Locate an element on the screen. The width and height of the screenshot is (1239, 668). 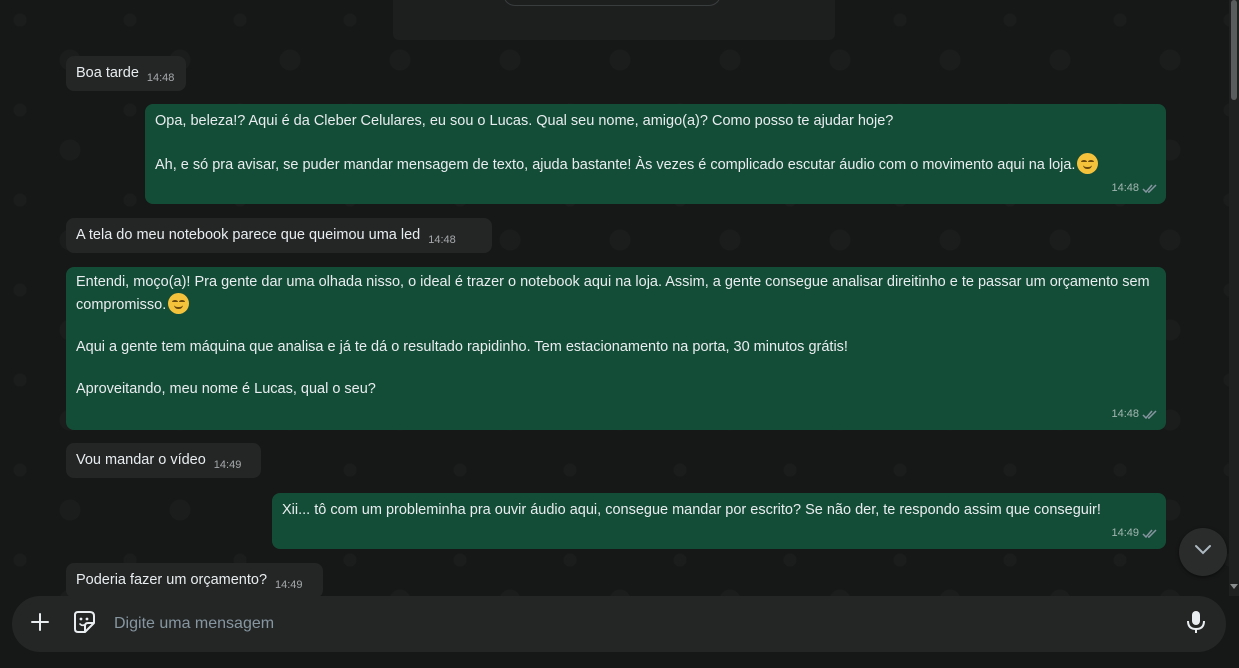
message-input: Digite uma mensagem is located at coordinates (640, 624).